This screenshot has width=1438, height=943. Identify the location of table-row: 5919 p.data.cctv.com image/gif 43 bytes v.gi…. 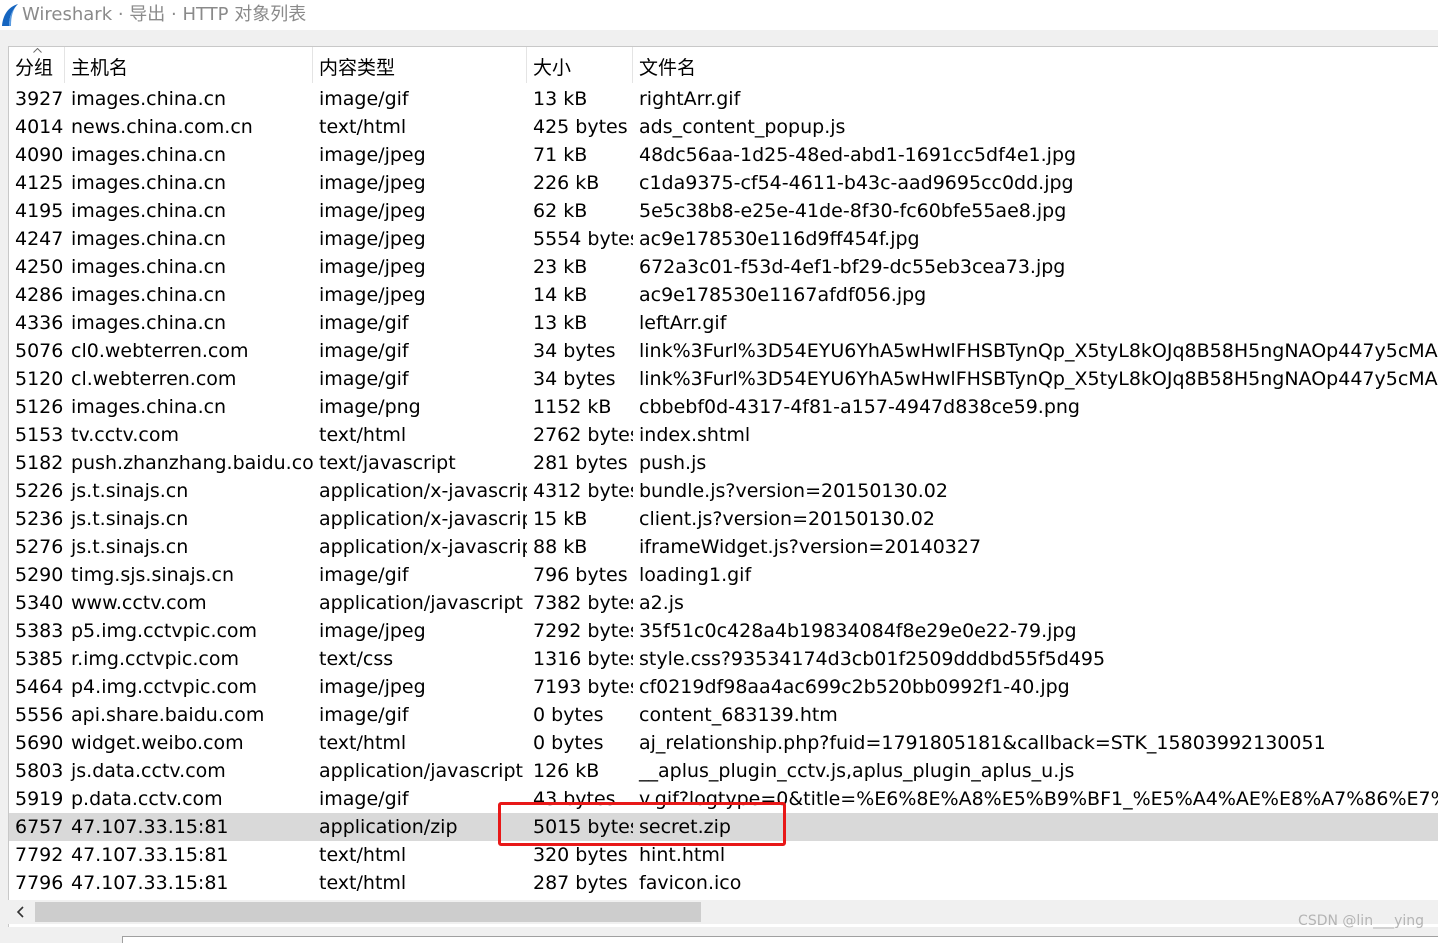
(723, 799).